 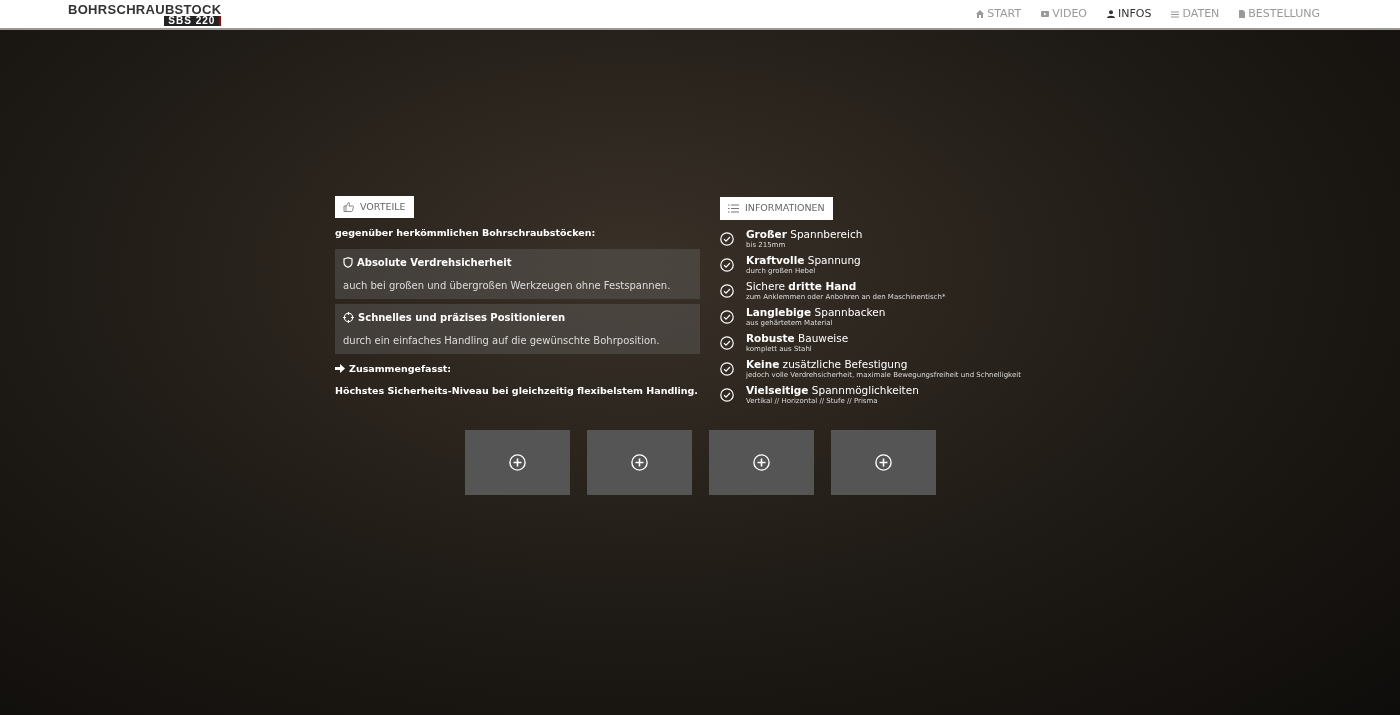 What do you see at coordinates (999, 14) in the screenshot?
I see `nav-link: START` at bounding box center [999, 14].